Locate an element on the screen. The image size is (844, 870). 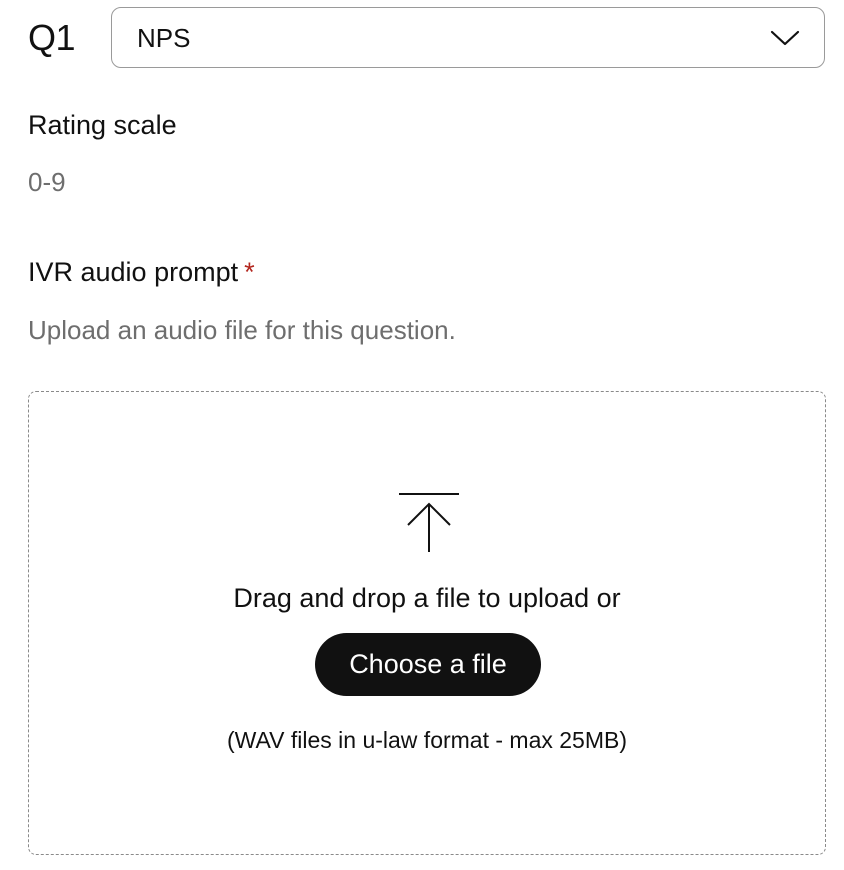
question-type-value: NPS is located at coordinates (164, 38).